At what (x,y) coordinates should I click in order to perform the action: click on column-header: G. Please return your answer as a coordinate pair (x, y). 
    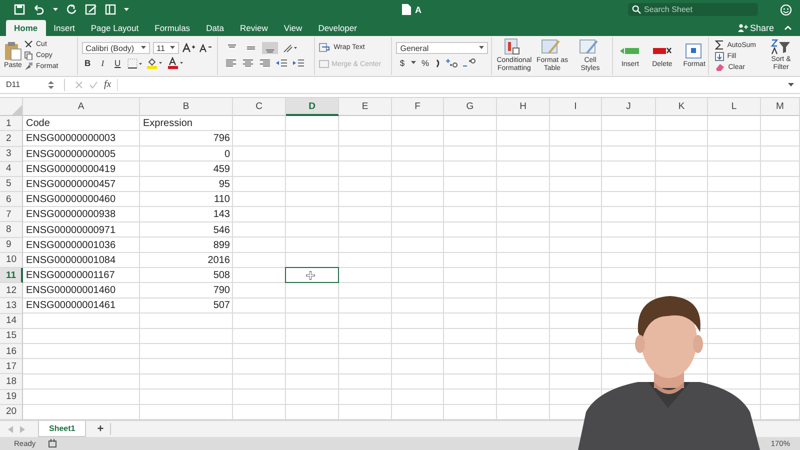
    Looking at the image, I should click on (470, 107).